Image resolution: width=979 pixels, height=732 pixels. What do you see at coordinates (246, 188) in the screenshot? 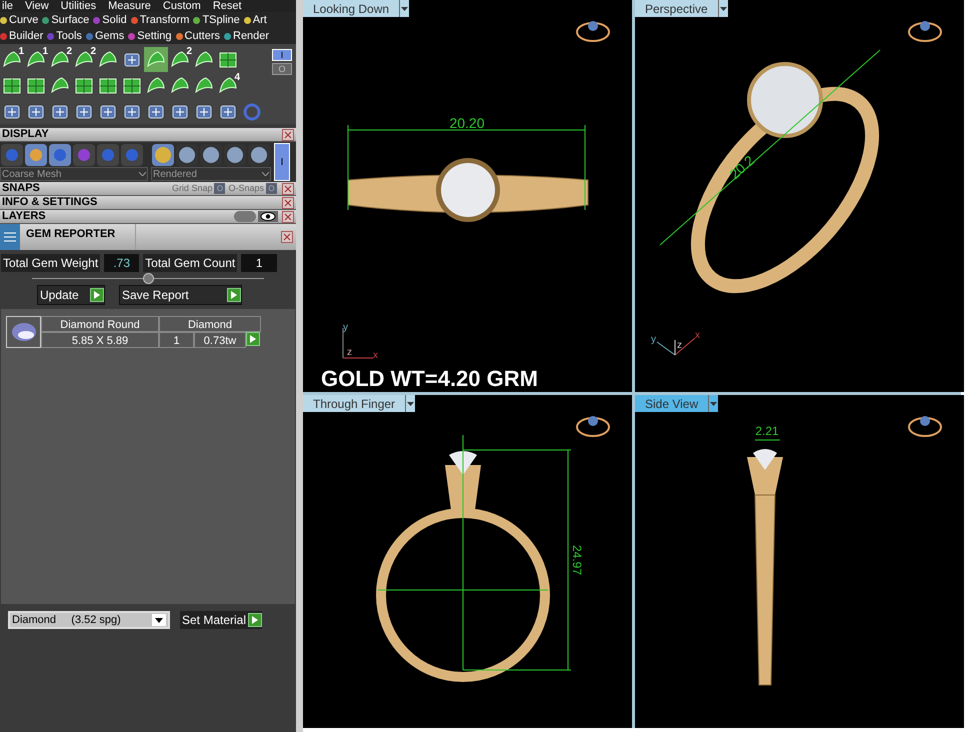
I see `snap-label: O-Snaps` at bounding box center [246, 188].